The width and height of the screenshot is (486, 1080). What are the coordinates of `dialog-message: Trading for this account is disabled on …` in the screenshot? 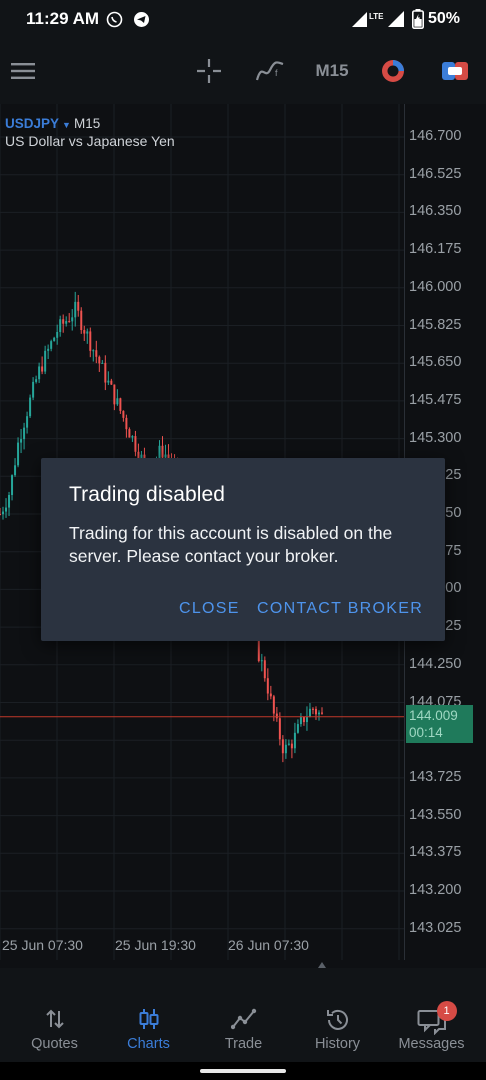 It's located at (231, 544).